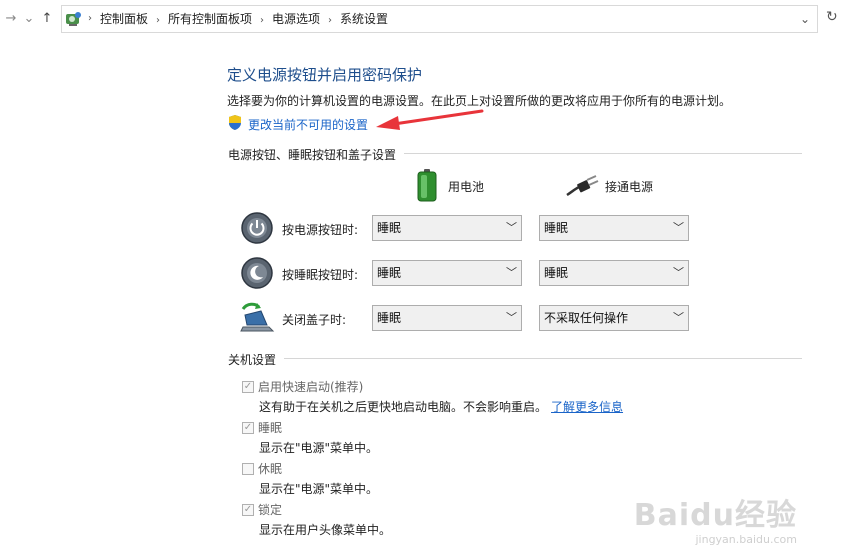 This screenshot has width=847, height=554. What do you see at coordinates (427, 185) in the screenshot?
I see `battery-icon` at bounding box center [427, 185].